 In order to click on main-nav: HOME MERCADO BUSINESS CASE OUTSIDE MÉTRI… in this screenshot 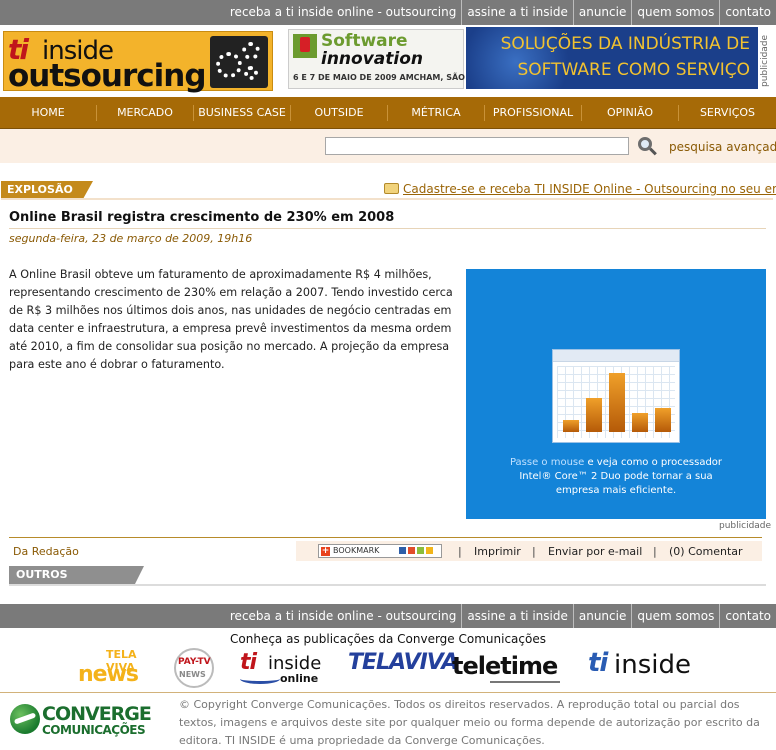, I will do `click(388, 113)`.